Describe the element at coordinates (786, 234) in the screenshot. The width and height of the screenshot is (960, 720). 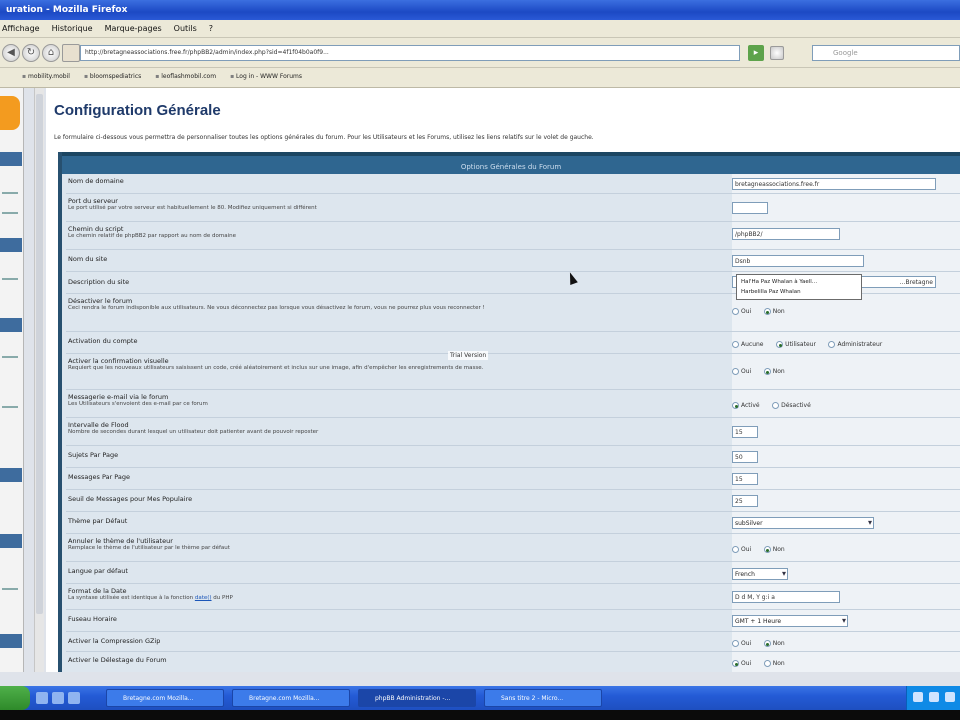
I see `script-path-input: /phpBB2/` at that location.